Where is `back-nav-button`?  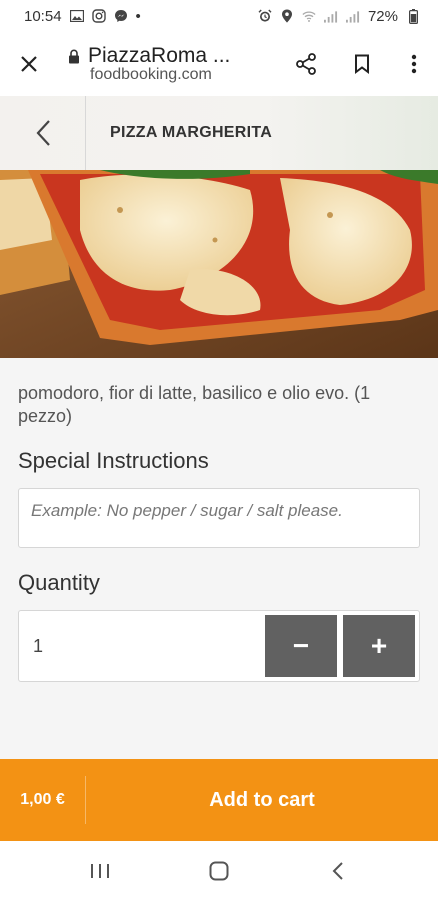
back-nav-button is located at coordinates (338, 871).